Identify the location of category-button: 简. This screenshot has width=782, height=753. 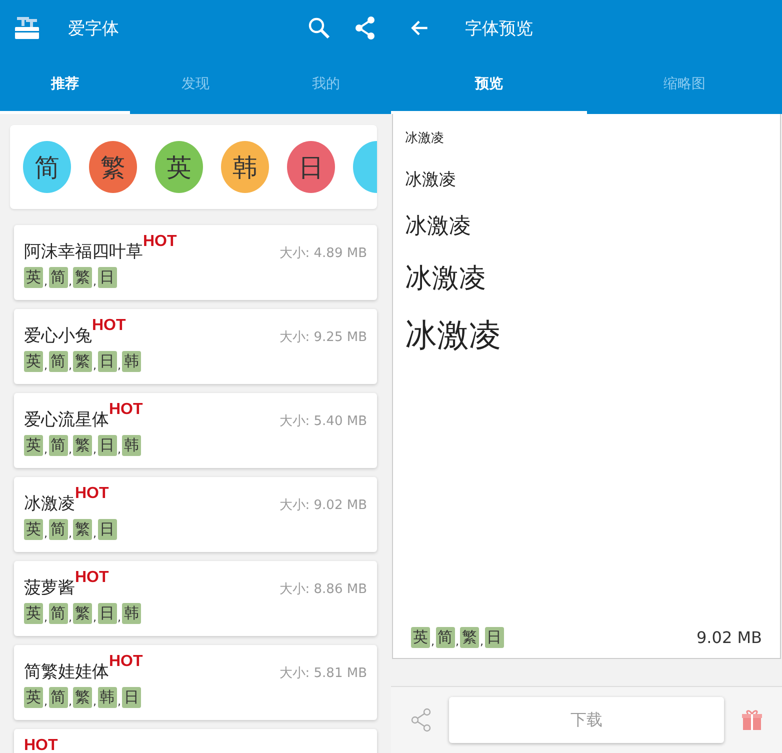
(47, 167).